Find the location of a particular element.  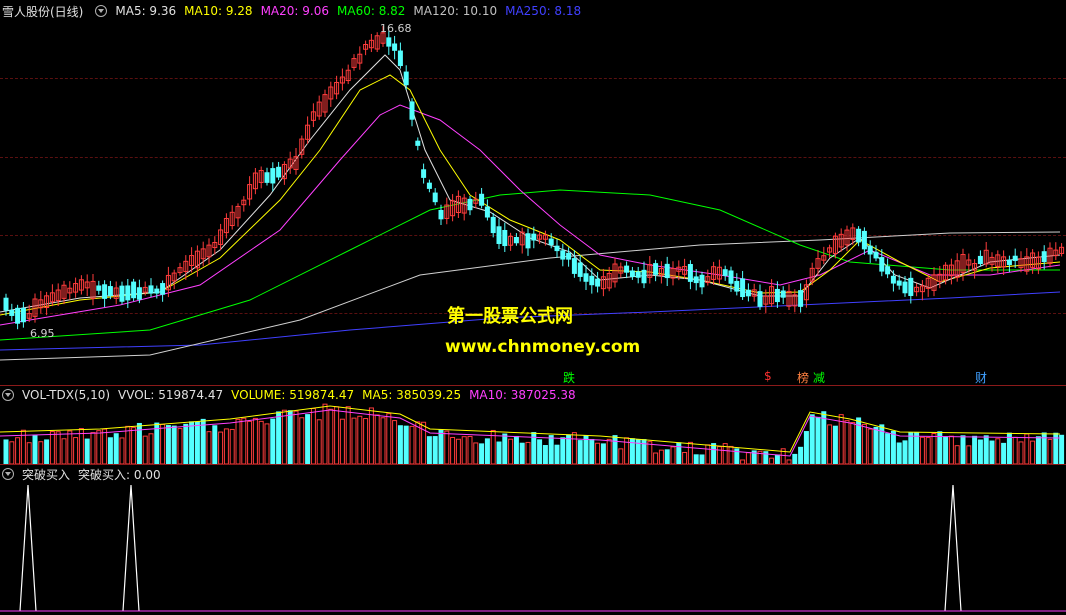

event-tag-list: 榜 is located at coordinates (803, 377).